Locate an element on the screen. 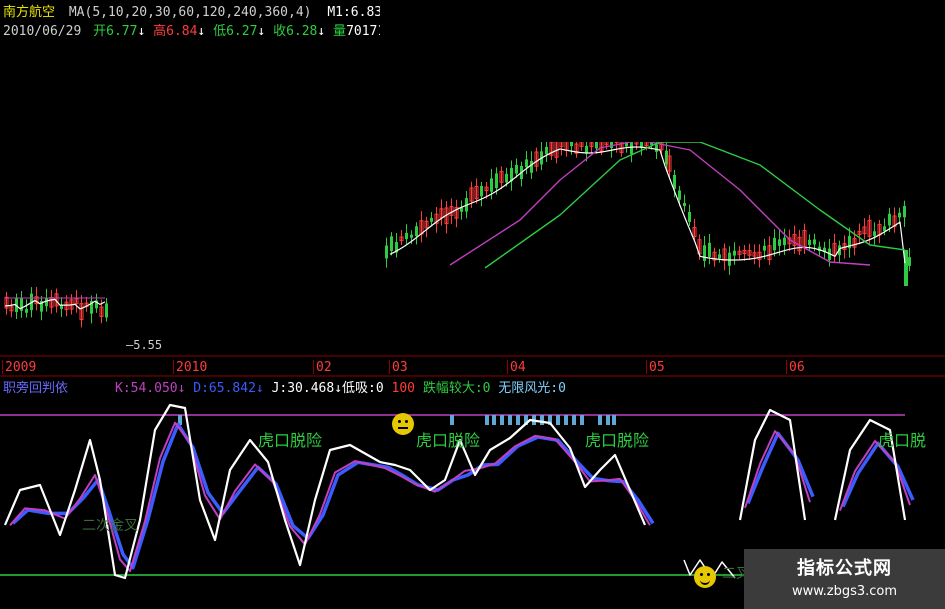 The image size is (945, 609). infinite-value: 无限风光:0 is located at coordinates (532, 388).